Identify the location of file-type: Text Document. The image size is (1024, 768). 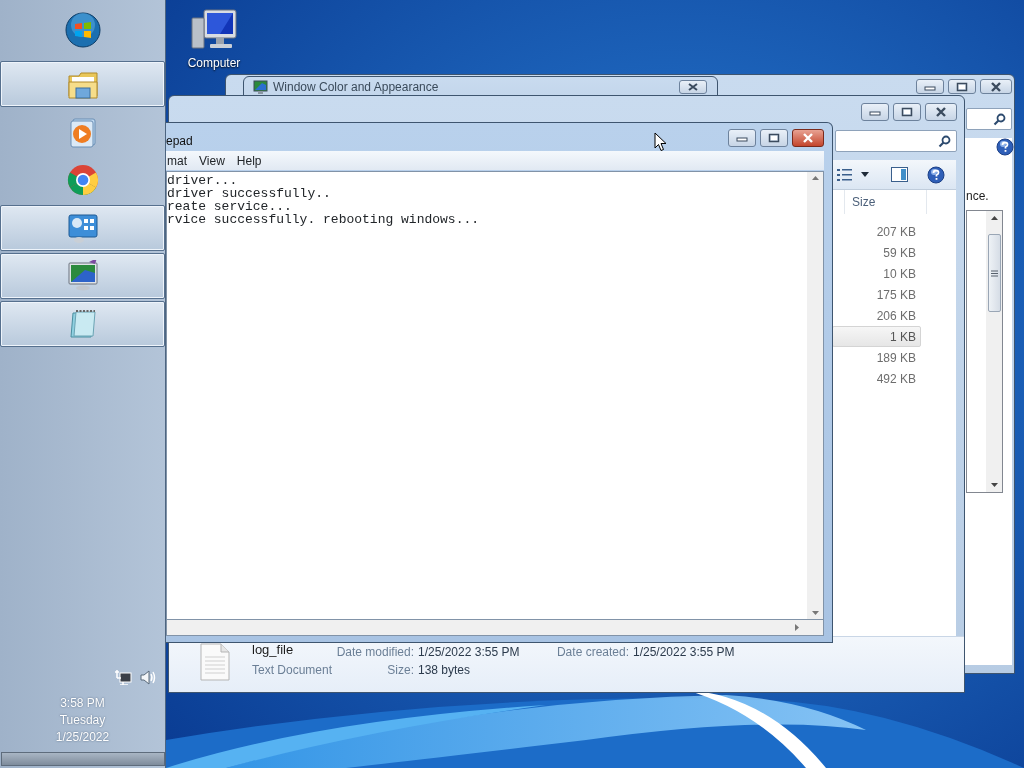
(292, 670).